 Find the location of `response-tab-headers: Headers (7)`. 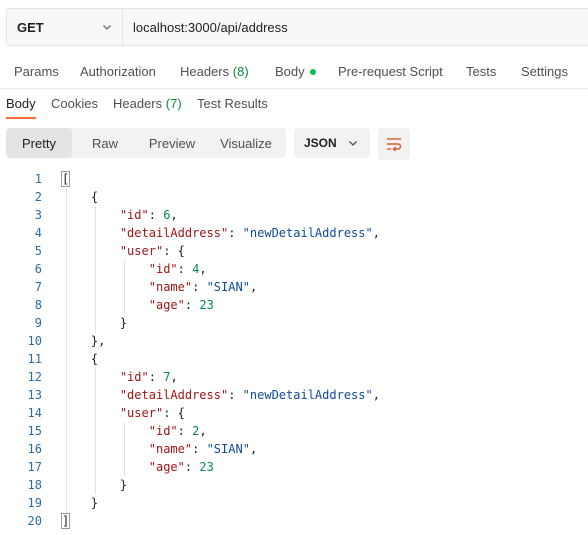

response-tab-headers: Headers (7) is located at coordinates (147, 103).